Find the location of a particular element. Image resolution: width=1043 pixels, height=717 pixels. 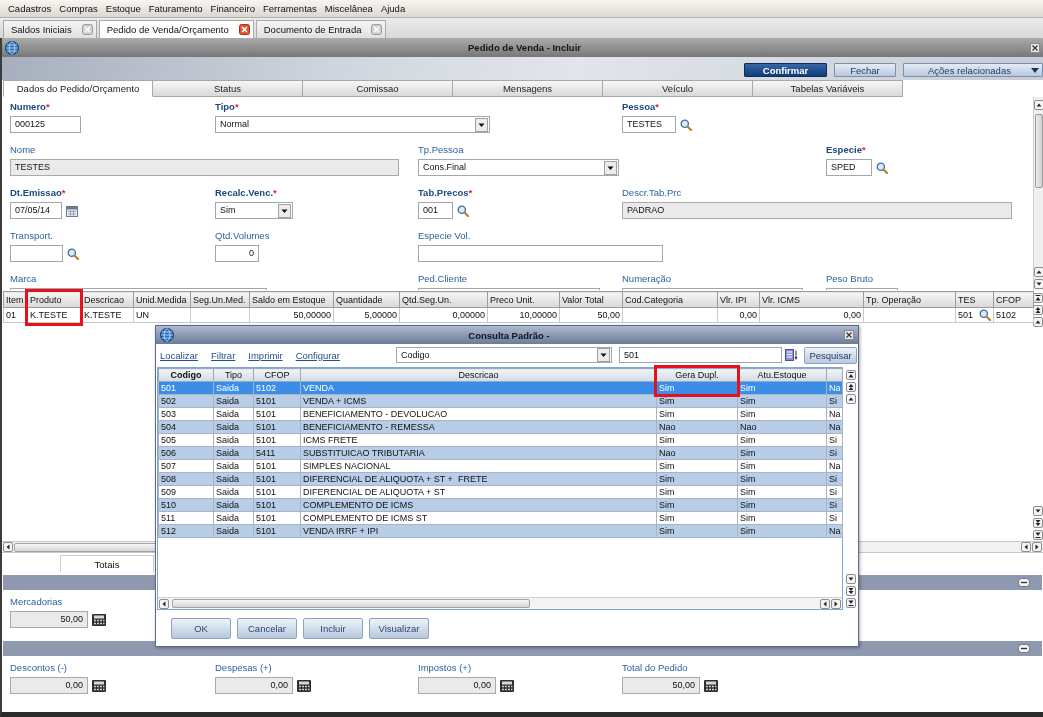

table-row: 503 Saida 5101 BENEFICIAMENTO - DEVOLUCAO Sim Sim Na is located at coordinates (500, 414).